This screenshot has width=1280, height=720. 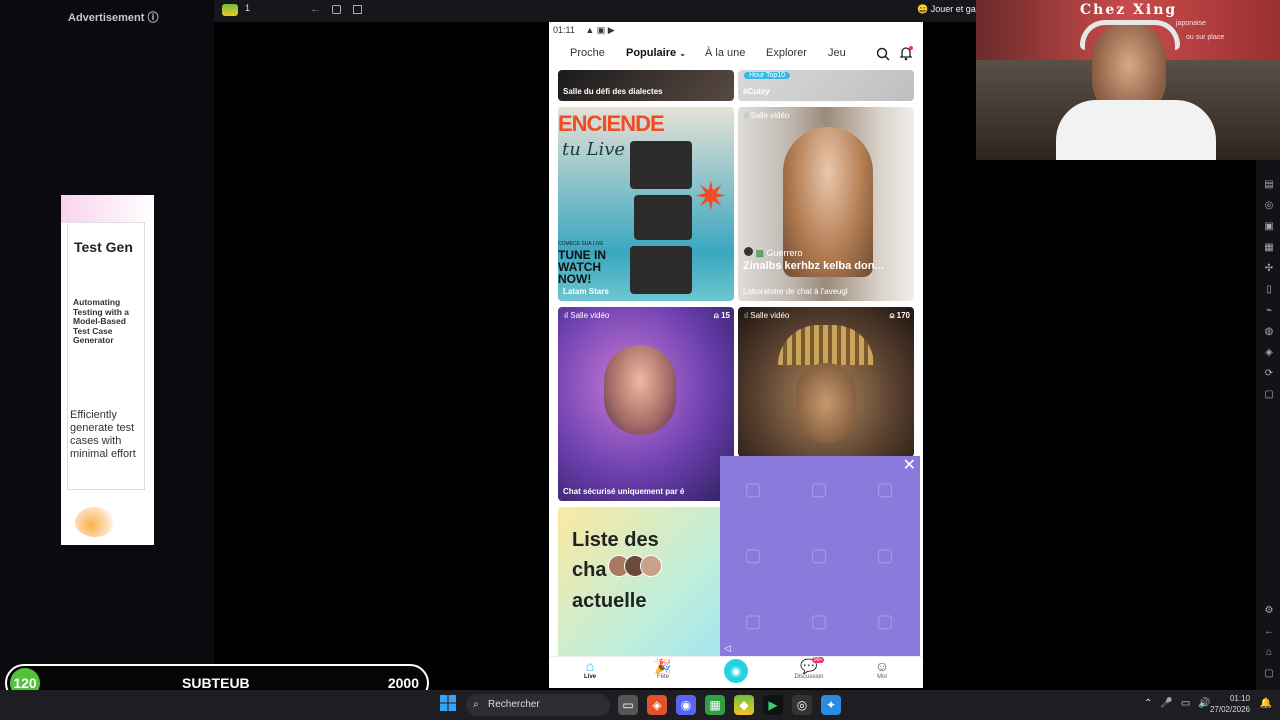 I want to click on taskbar-search: ⌕ Rechercher, so click(x=538, y=705).